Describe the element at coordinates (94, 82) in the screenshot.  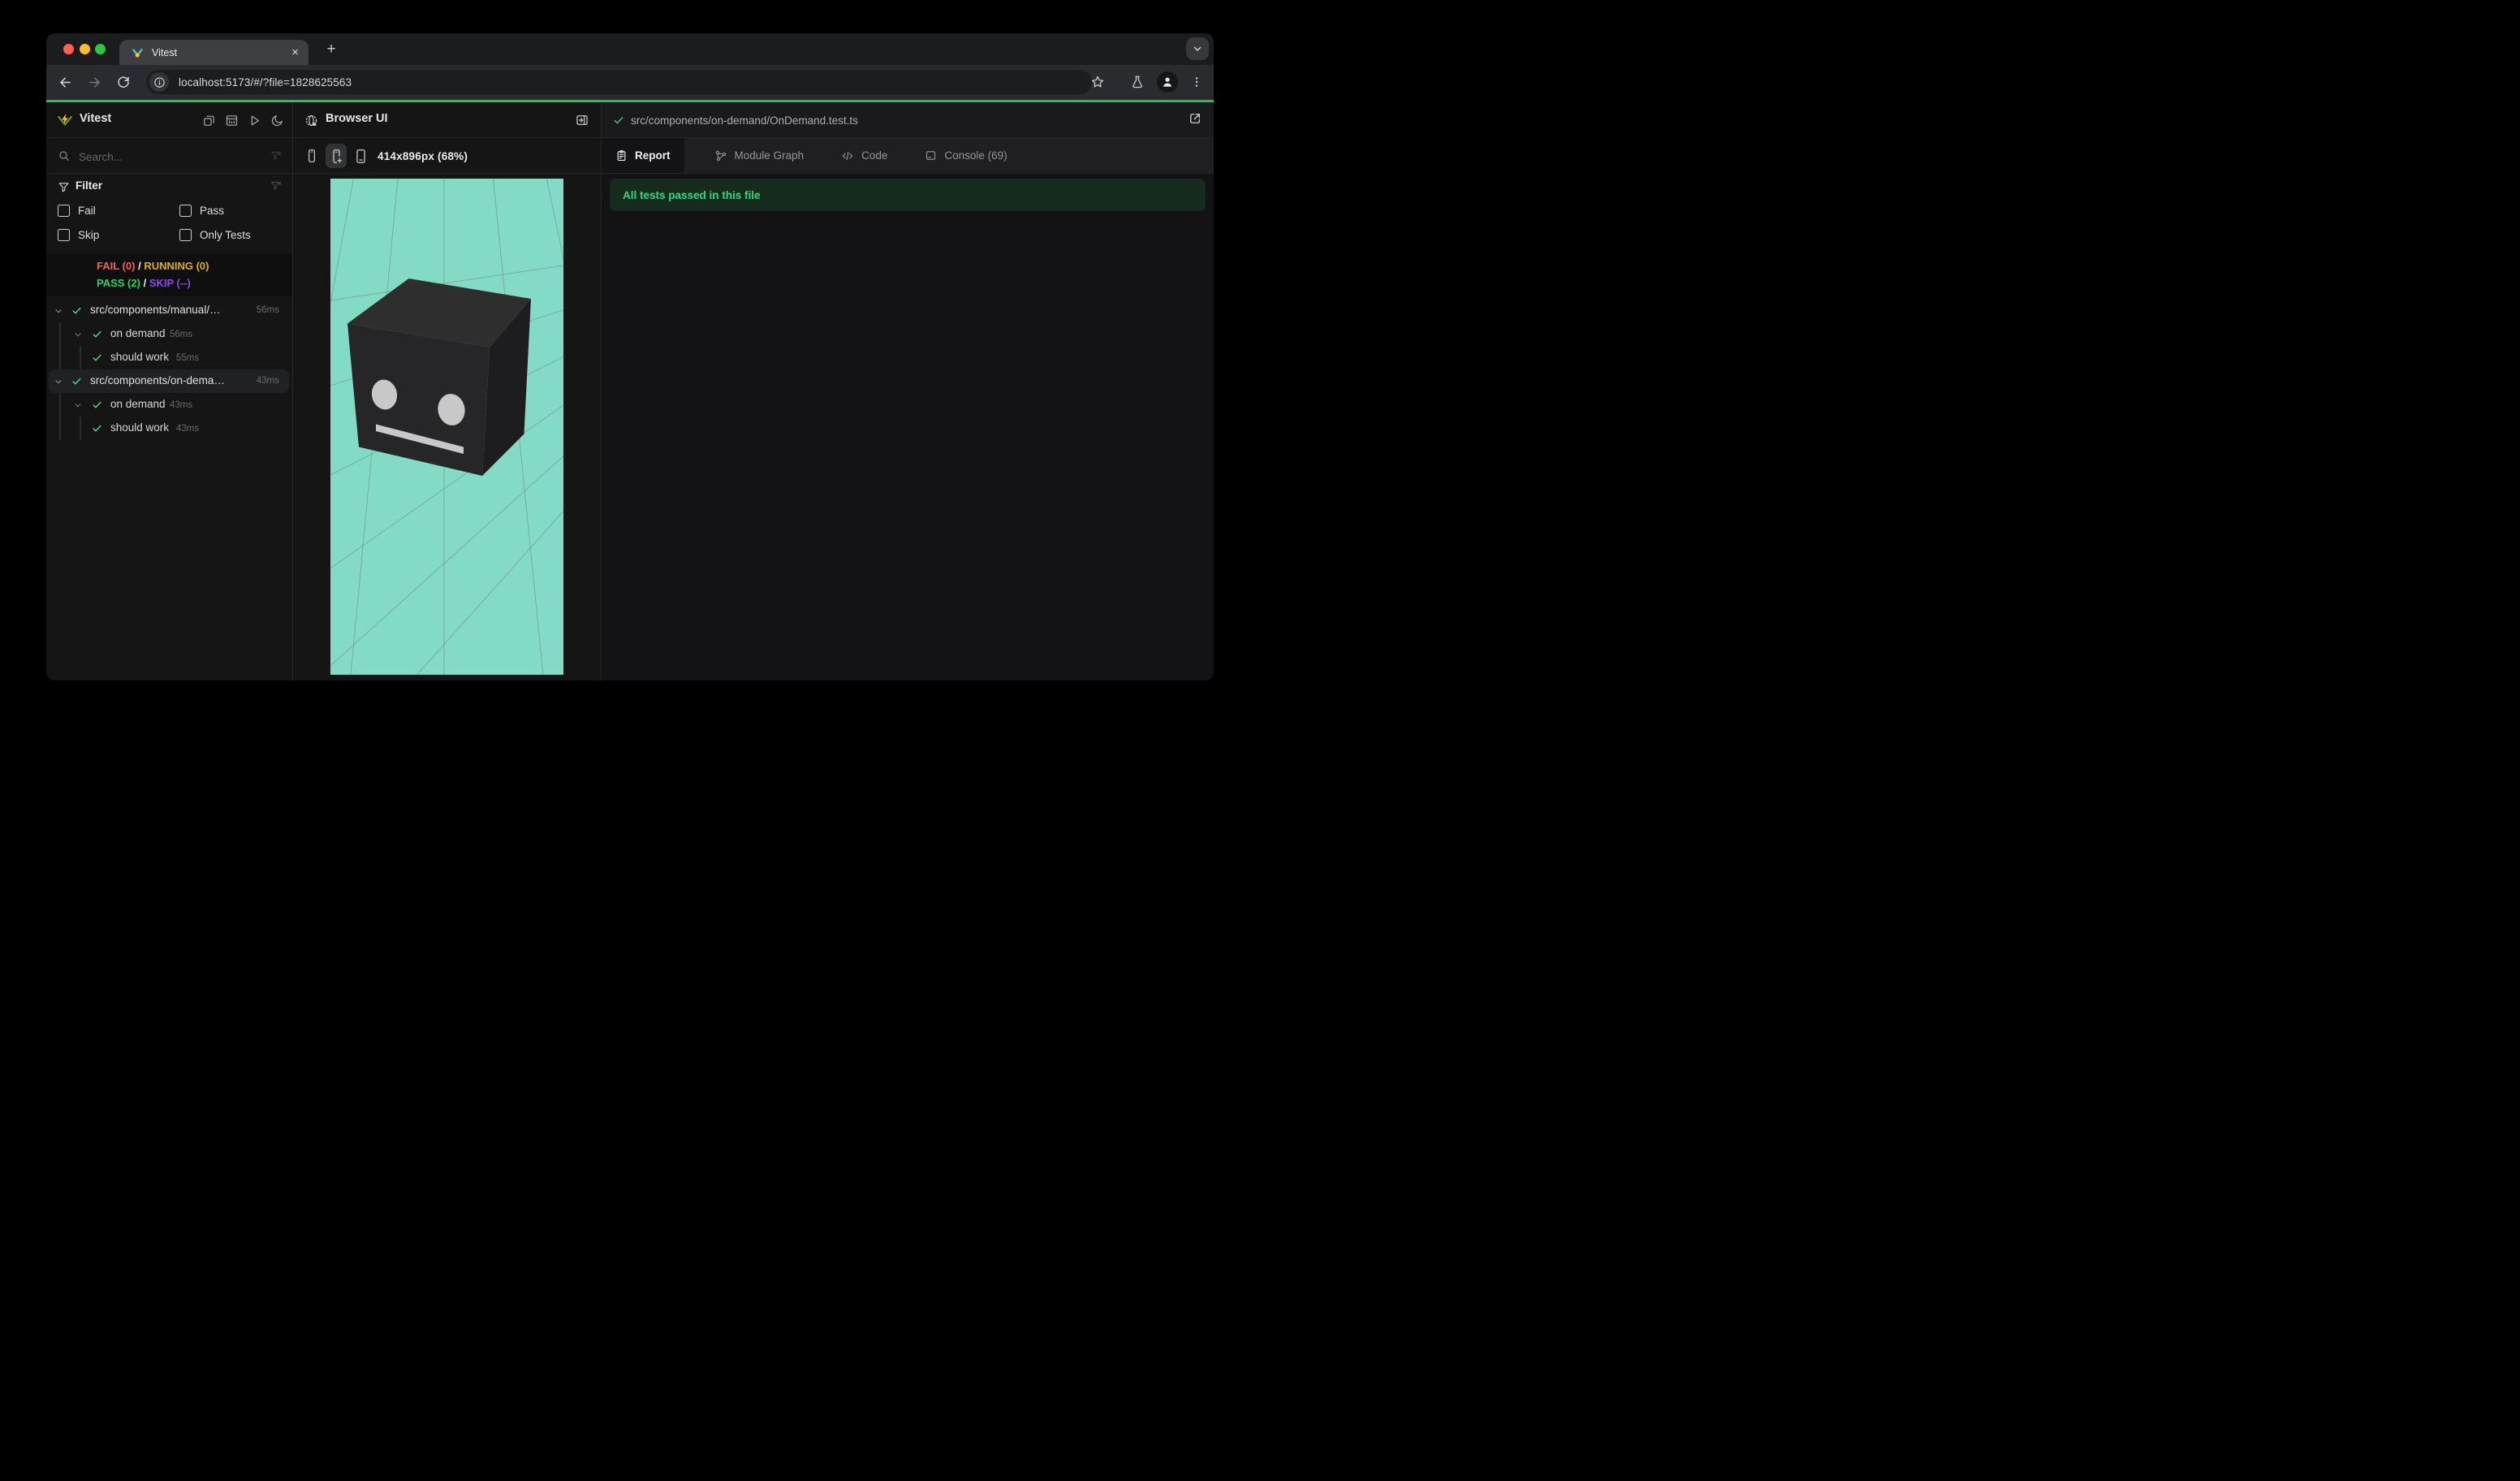
I see `forward-button` at that location.